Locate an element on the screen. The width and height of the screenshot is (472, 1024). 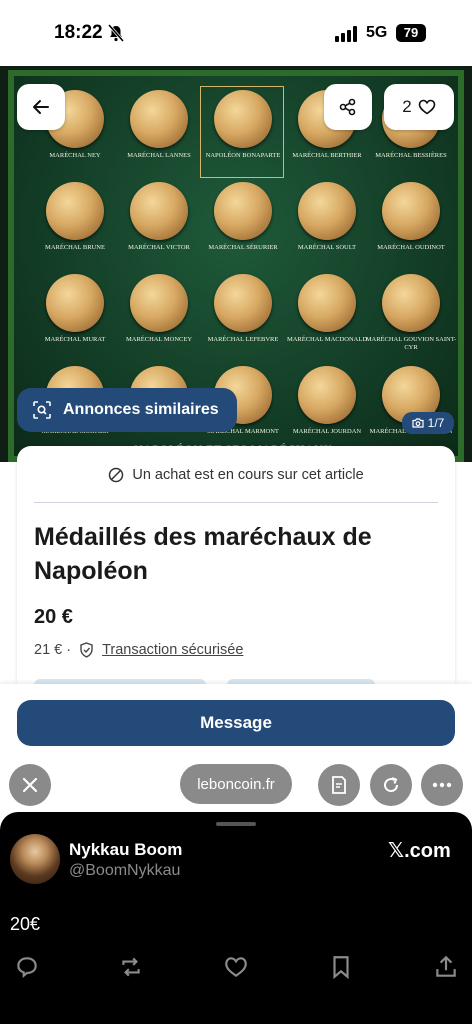
photo-counter-text: 1/7 is located at coordinates (436, 423).